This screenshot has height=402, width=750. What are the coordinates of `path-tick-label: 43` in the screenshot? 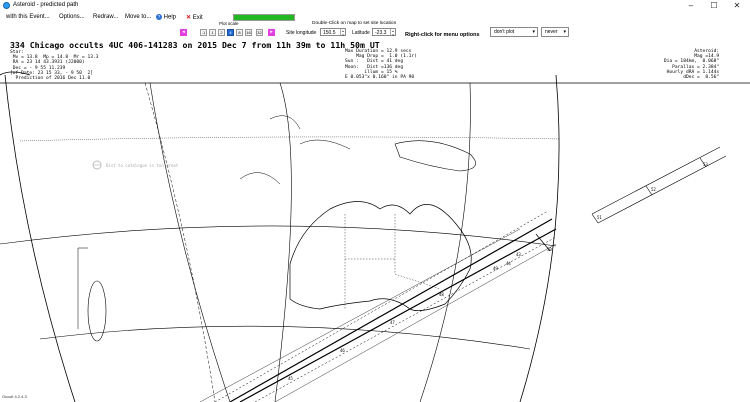 It's located at (518, 254).